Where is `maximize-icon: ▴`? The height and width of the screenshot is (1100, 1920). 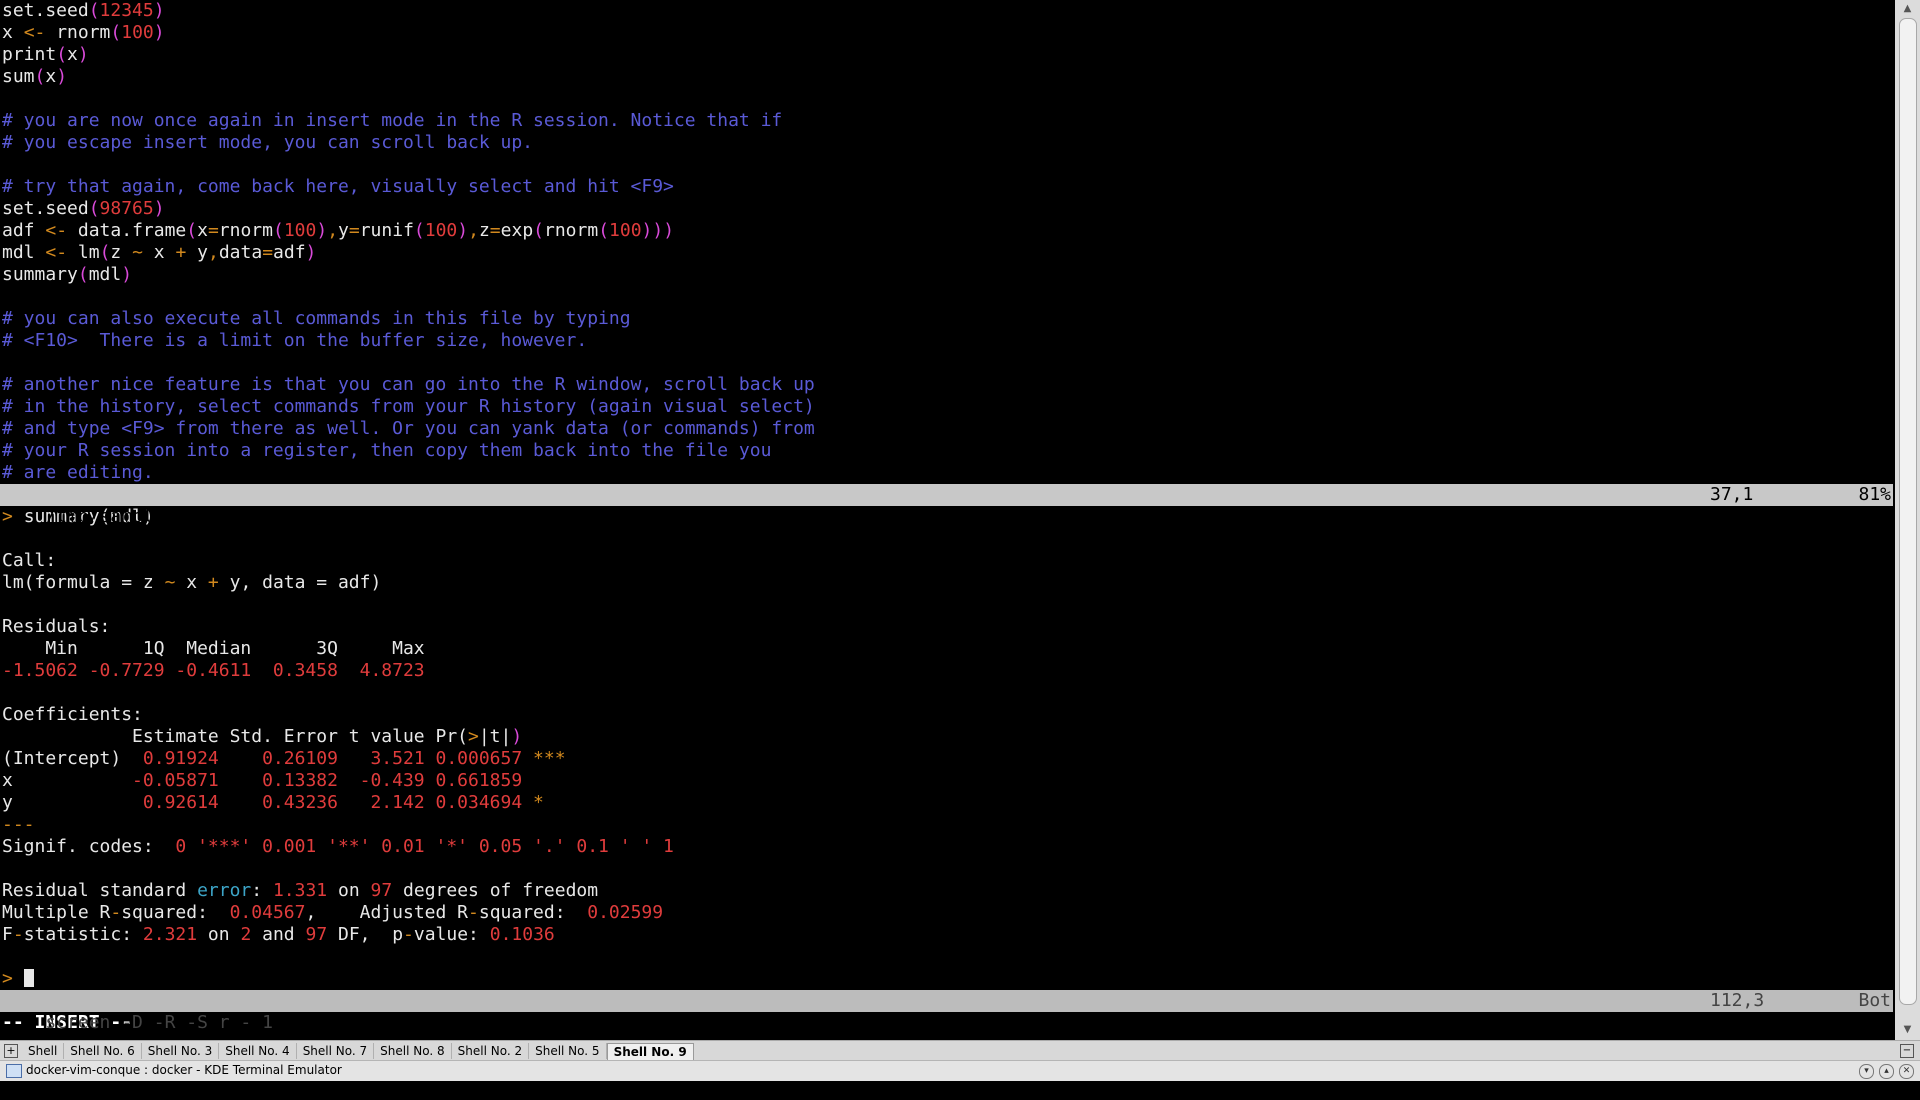
maximize-icon: ▴ is located at coordinates (1886, 1071).